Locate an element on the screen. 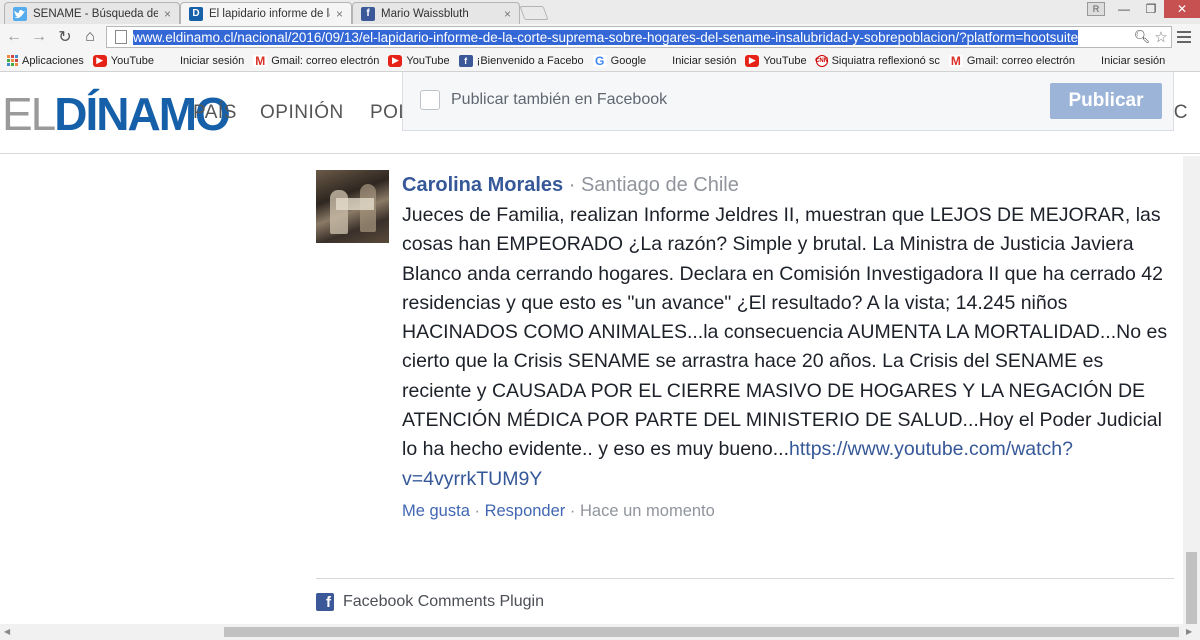  publish-on-facebook-label: Publicar también en Facebook is located at coordinates (559, 100).